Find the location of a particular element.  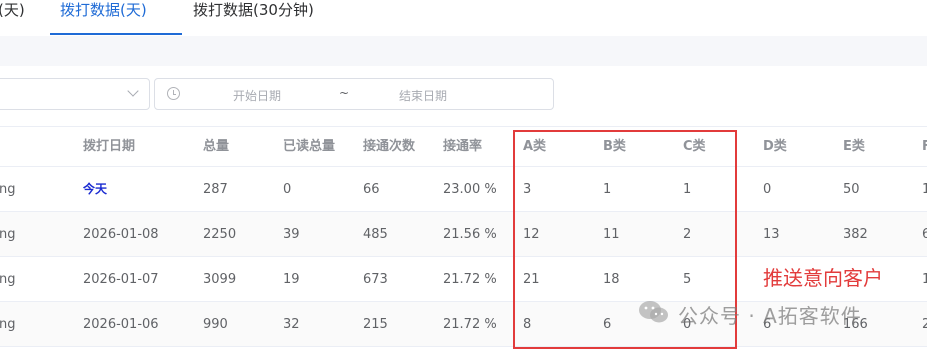

header-connect-rate: 接通率 is located at coordinates (462, 147).